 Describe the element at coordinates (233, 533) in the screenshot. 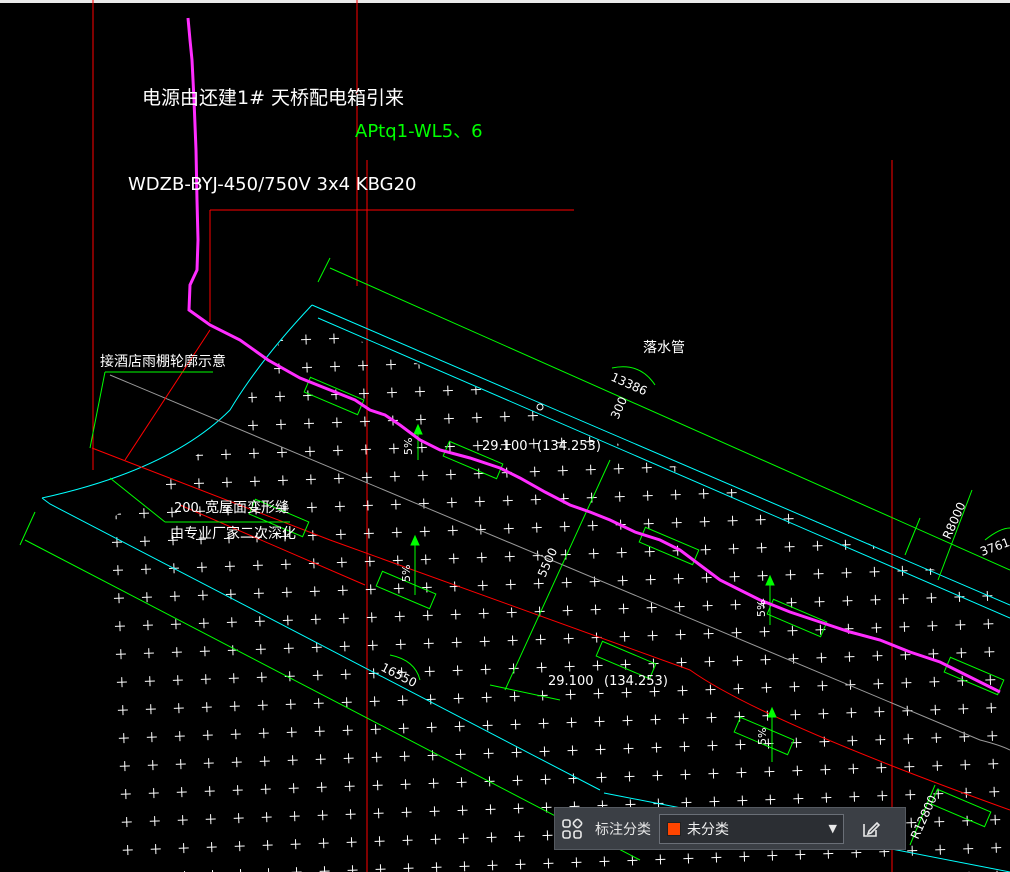

I see `joint-note-text: 由专业厂家二次深化` at that location.